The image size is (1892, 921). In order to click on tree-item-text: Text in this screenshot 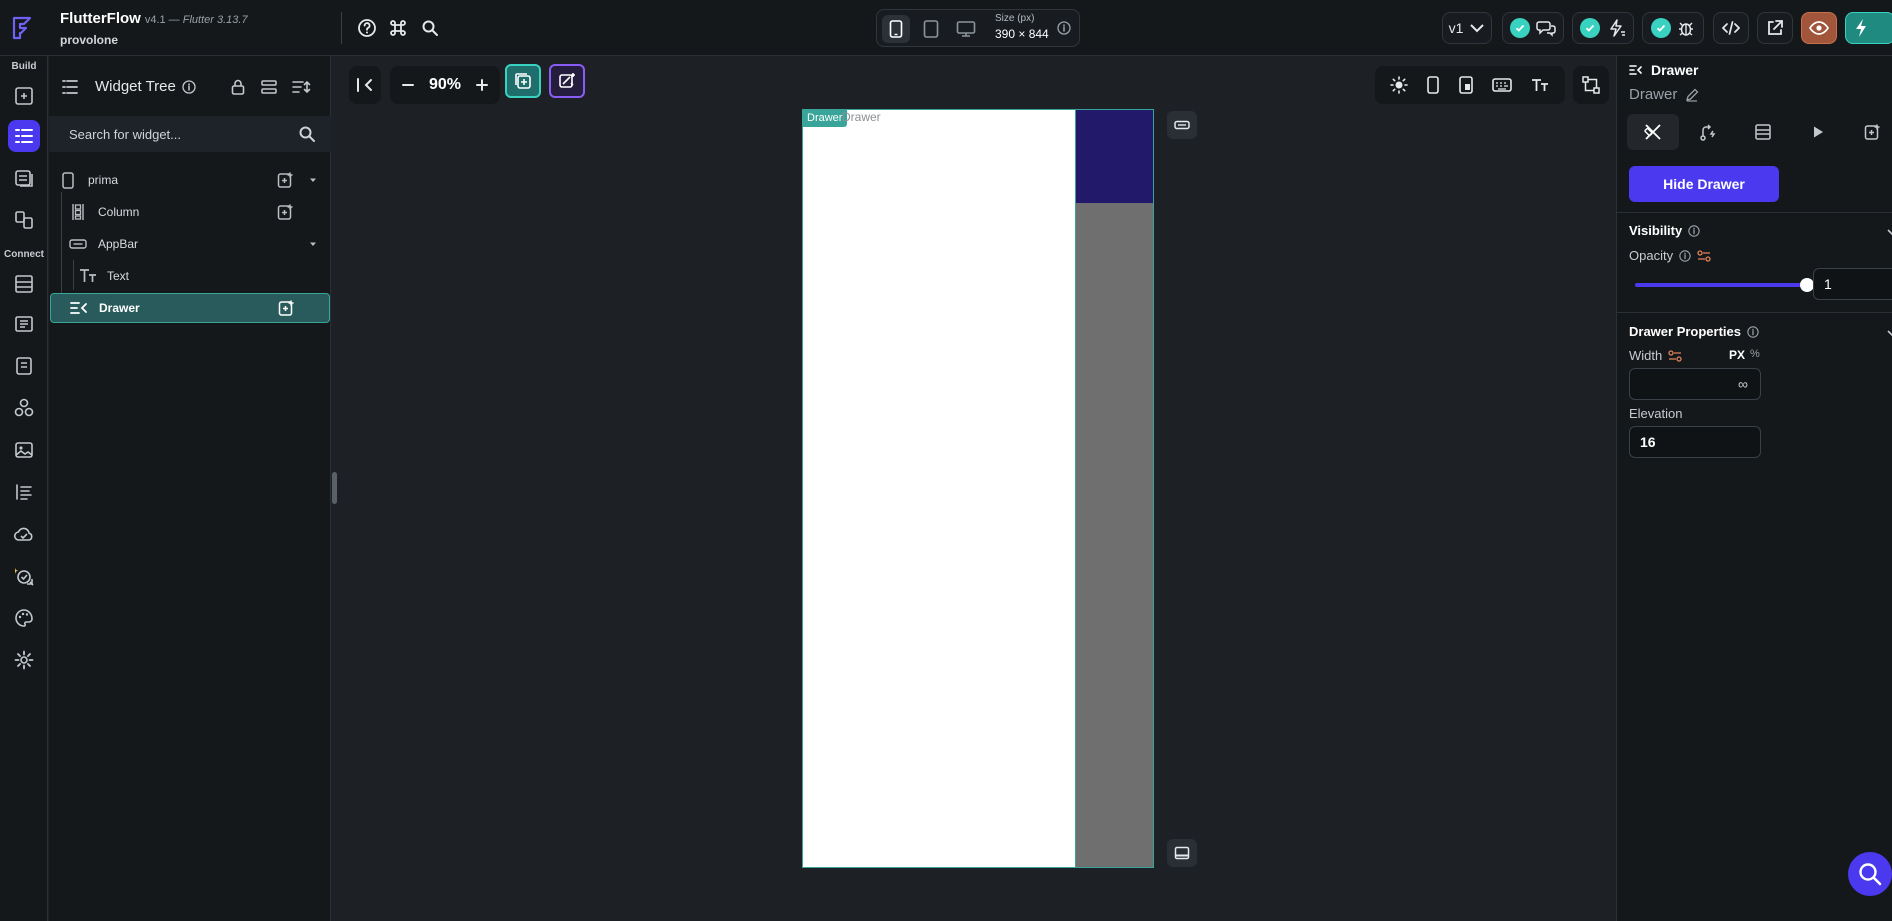, I will do `click(190, 276)`.